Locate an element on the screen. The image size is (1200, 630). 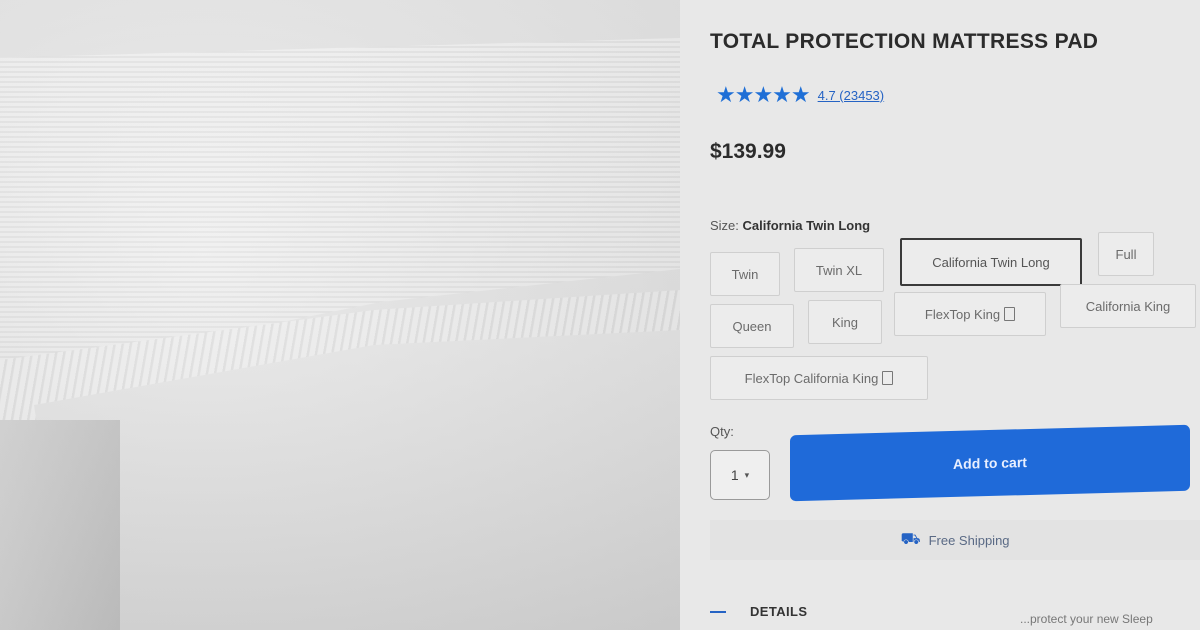
details-toggle: DETAILS is located at coordinates (758, 611).